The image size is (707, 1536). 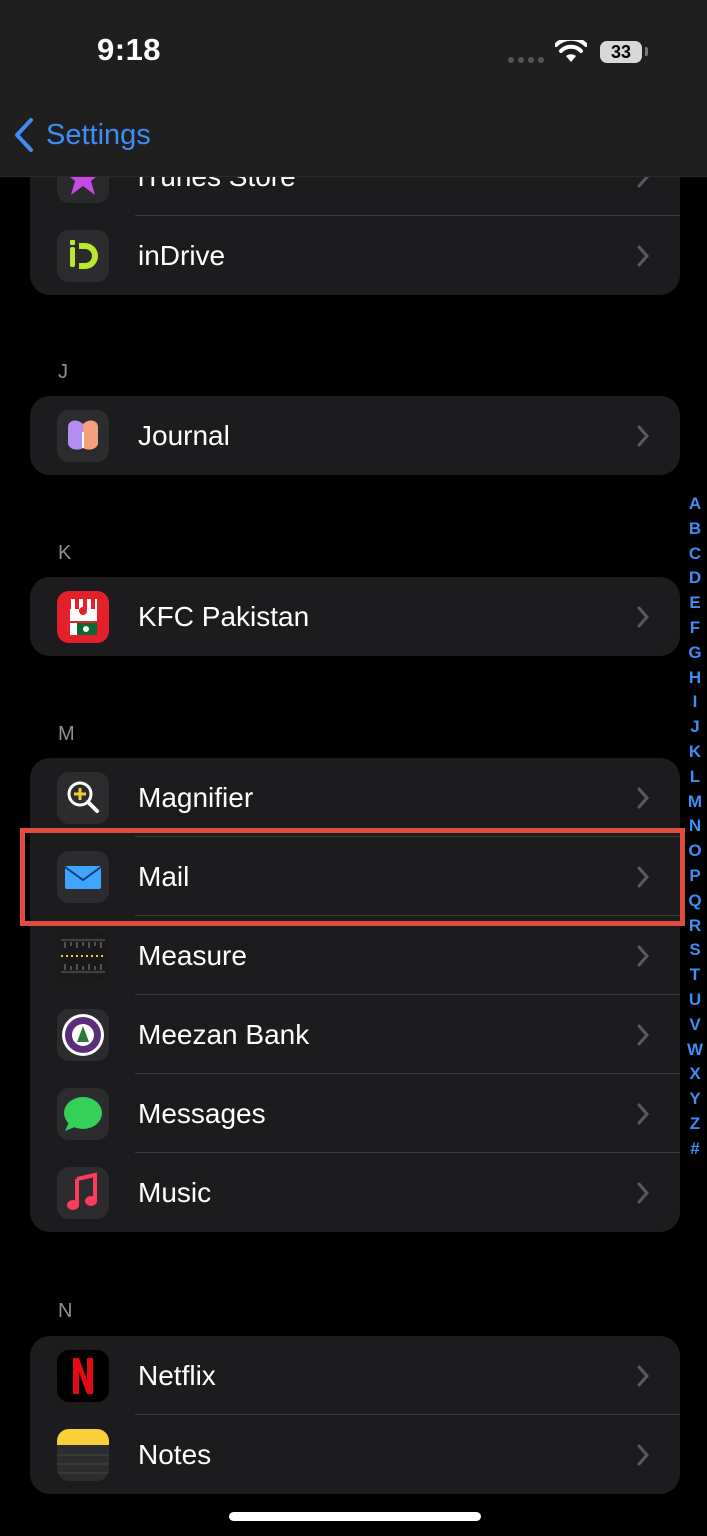 What do you see at coordinates (83, 956) in the screenshot?
I see `measure-icon` at bounding box center [83, 956].